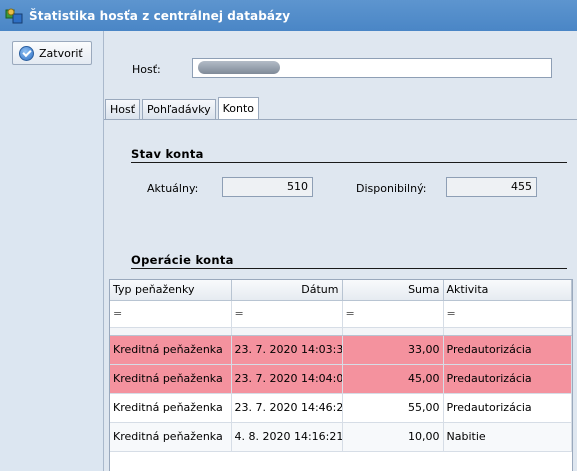 The width and height of the screenshot is (577, 471). What do you see at coordinates (393, 379) in the screenshot?
I see `cell-amount: 45,00` at bounding box center [393, 379].